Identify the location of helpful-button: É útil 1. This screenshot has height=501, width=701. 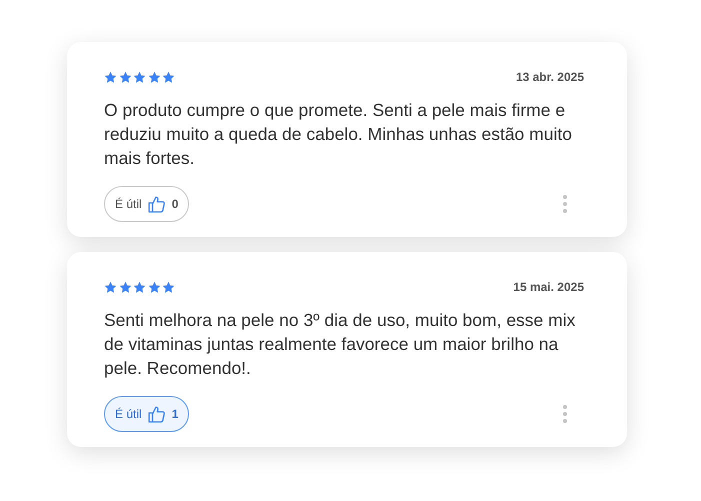
(147, 414).